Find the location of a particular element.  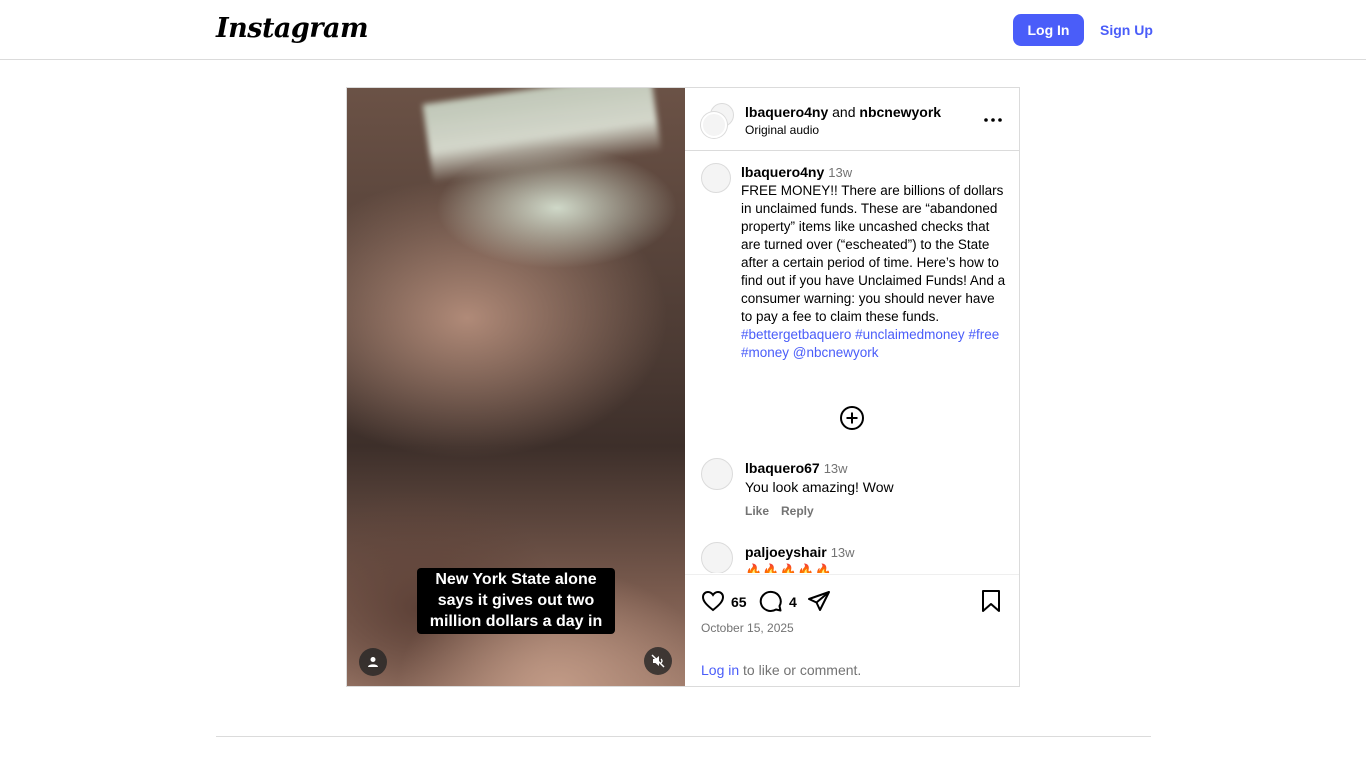

mute-toggle-button is located at coordinates (658, 661).